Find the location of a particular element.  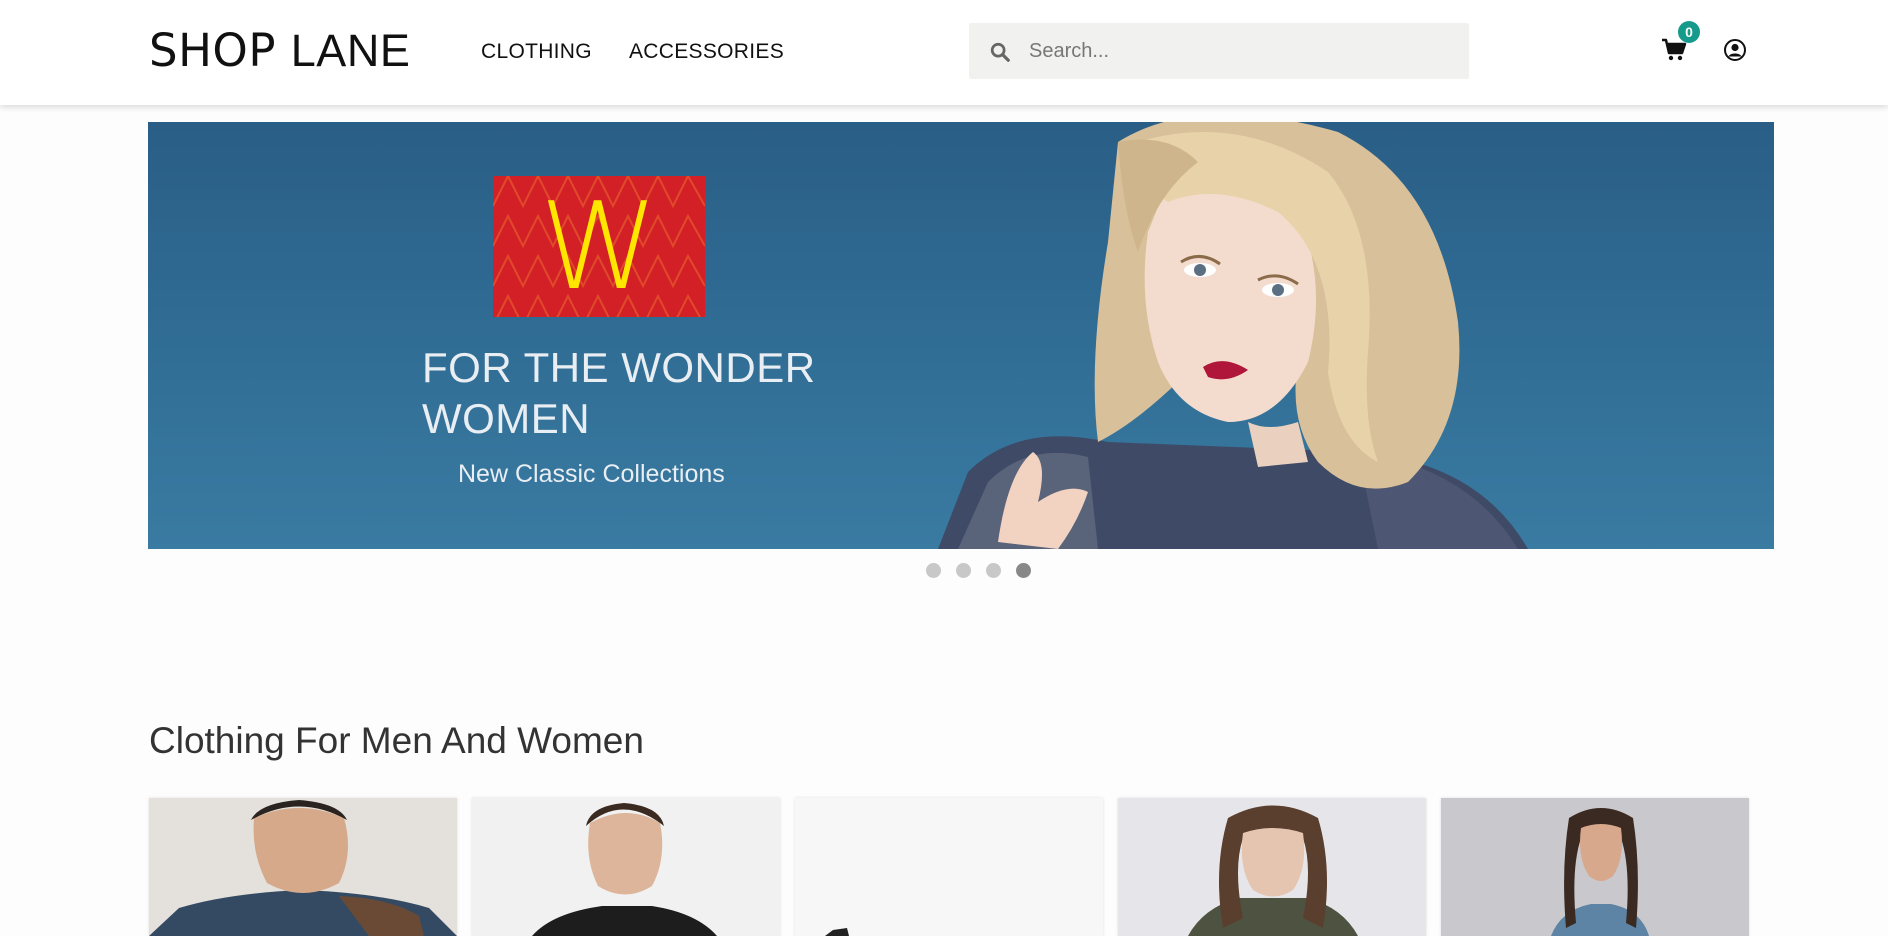

brand-logo-letter: W is located at coordinates (599, 247).